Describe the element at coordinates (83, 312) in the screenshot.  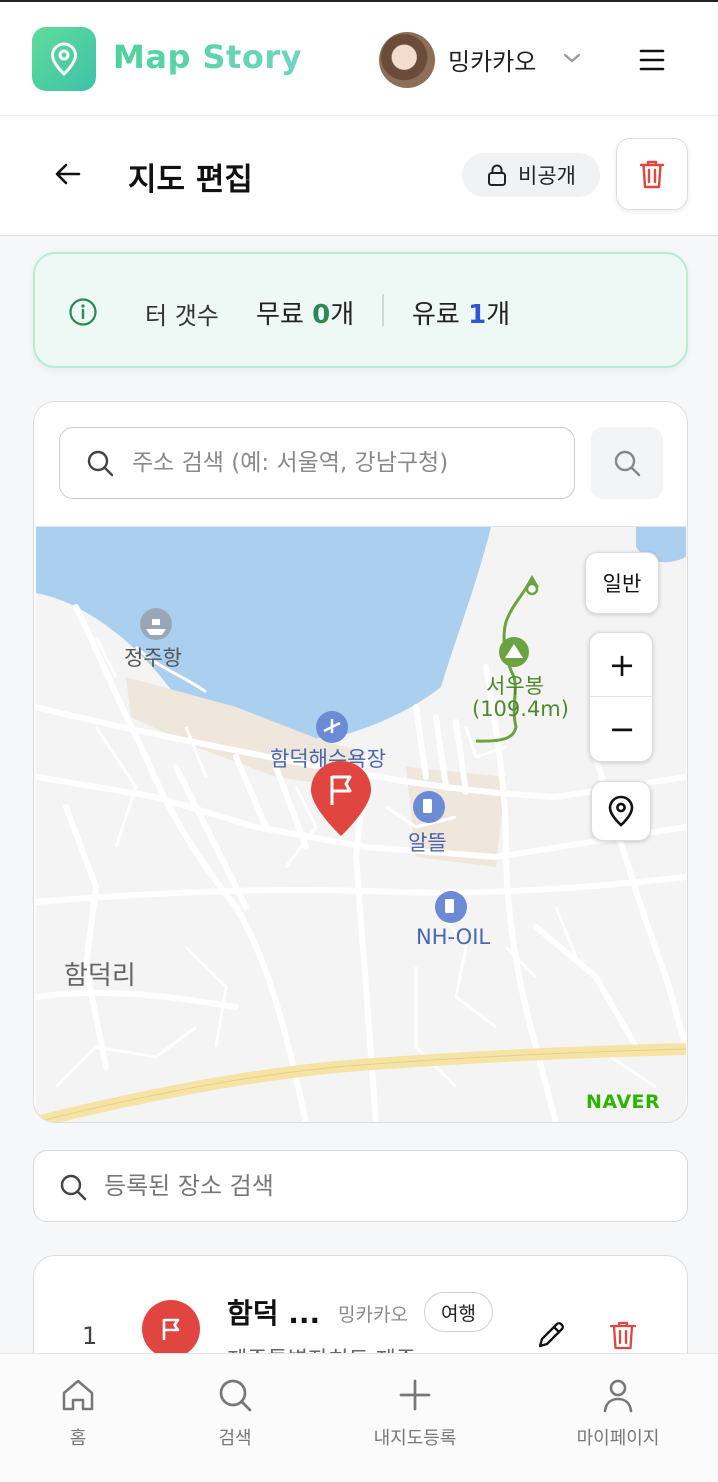
I see `info-icon` at that location.